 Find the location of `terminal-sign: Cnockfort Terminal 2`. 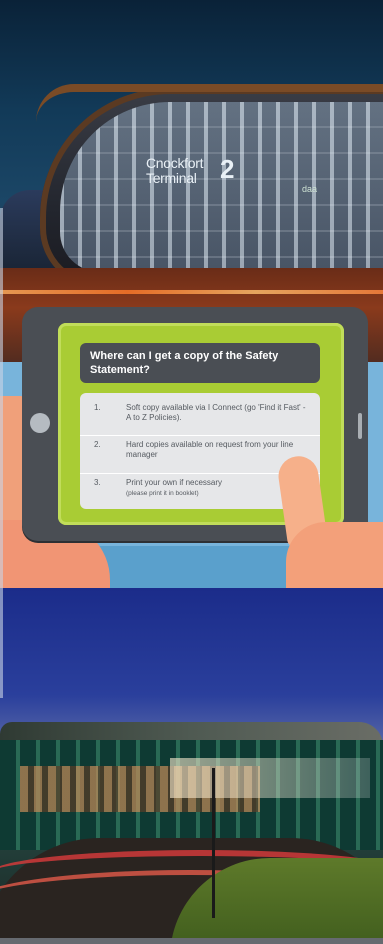

terminal-sign: Cnockfort Terminal 2 is located at coordinates (190, 170).